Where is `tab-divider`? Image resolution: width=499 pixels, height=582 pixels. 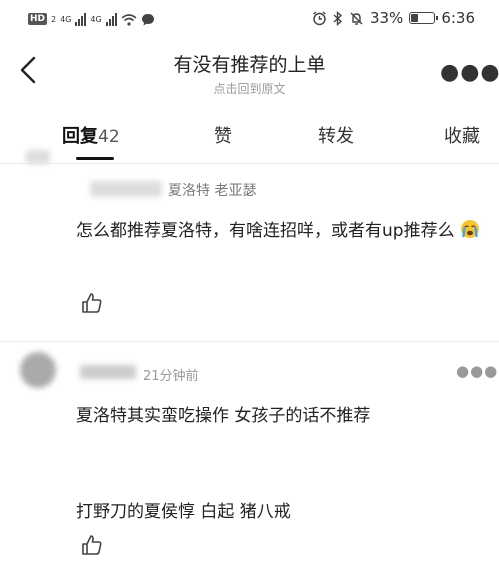 tab-divider is located at coordinates (249, 163).